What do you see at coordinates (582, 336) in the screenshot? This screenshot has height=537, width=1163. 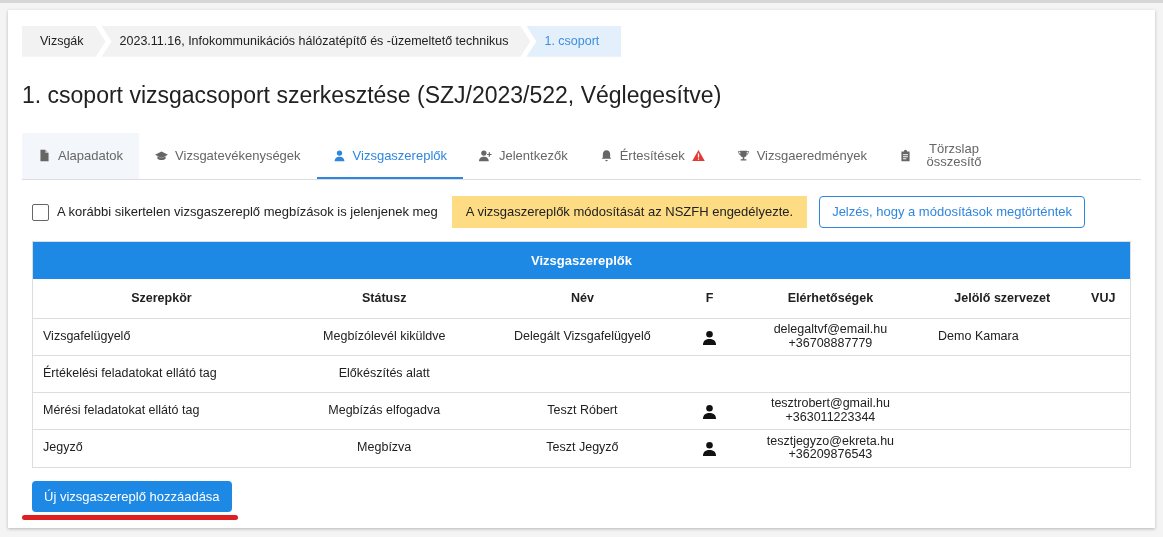 I see `table-cell: Delegált Vizsgafelügyelő` at bounding box center [582, 336].